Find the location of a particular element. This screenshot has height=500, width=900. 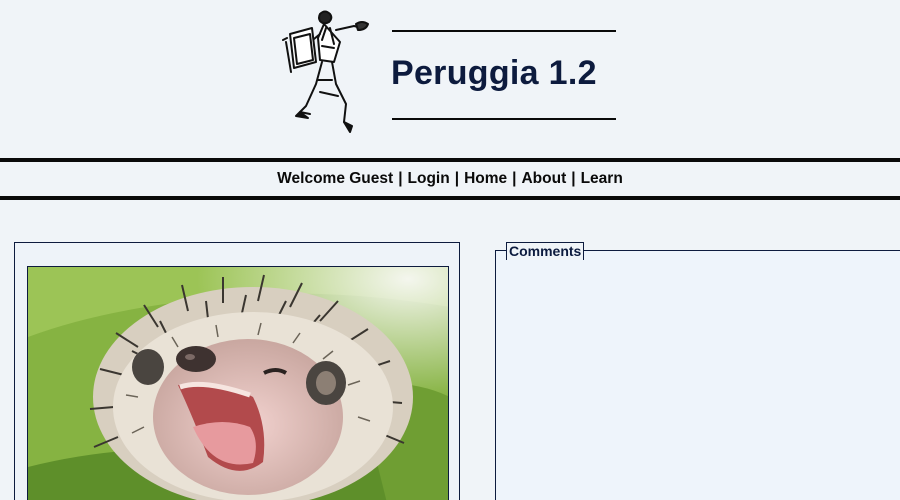

nav-link-learn: Learn is located at coordinates (602, 179).